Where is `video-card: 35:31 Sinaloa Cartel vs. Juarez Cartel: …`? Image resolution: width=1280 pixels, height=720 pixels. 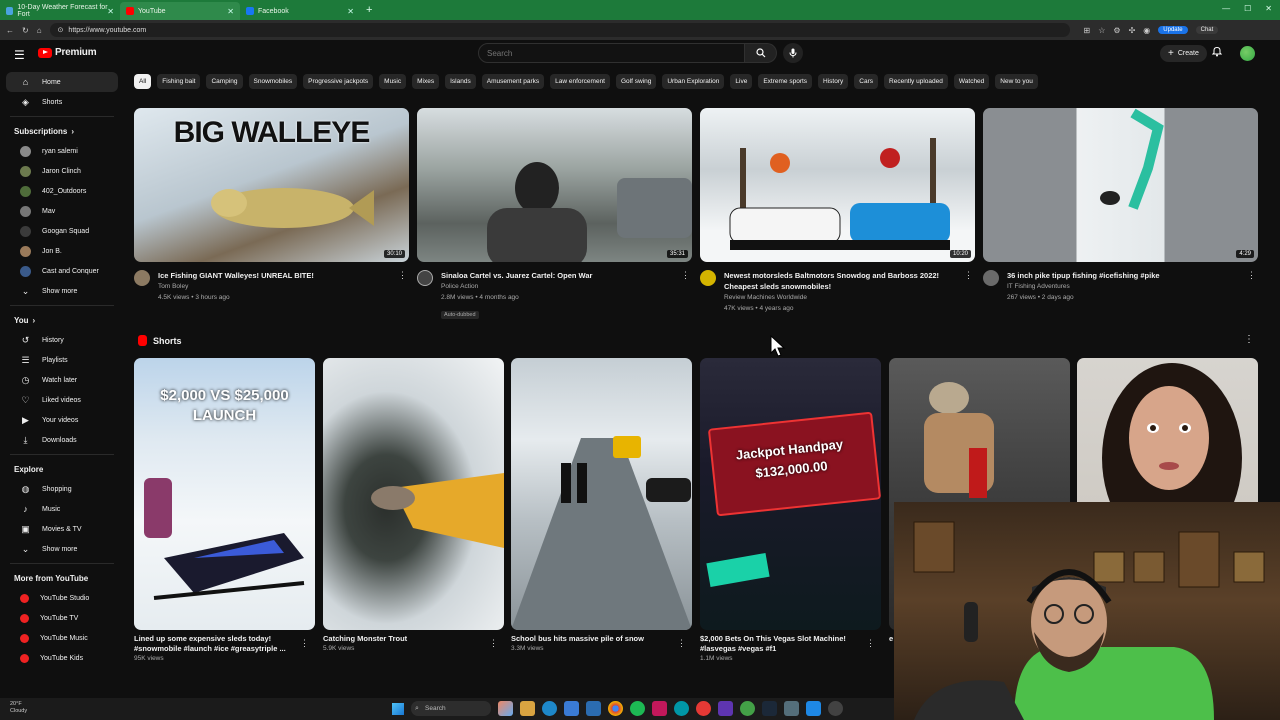 video-card: 35:31 Sinaloa Cartel vs. Juarez Cartel: … is located at coordinates (554, 214).